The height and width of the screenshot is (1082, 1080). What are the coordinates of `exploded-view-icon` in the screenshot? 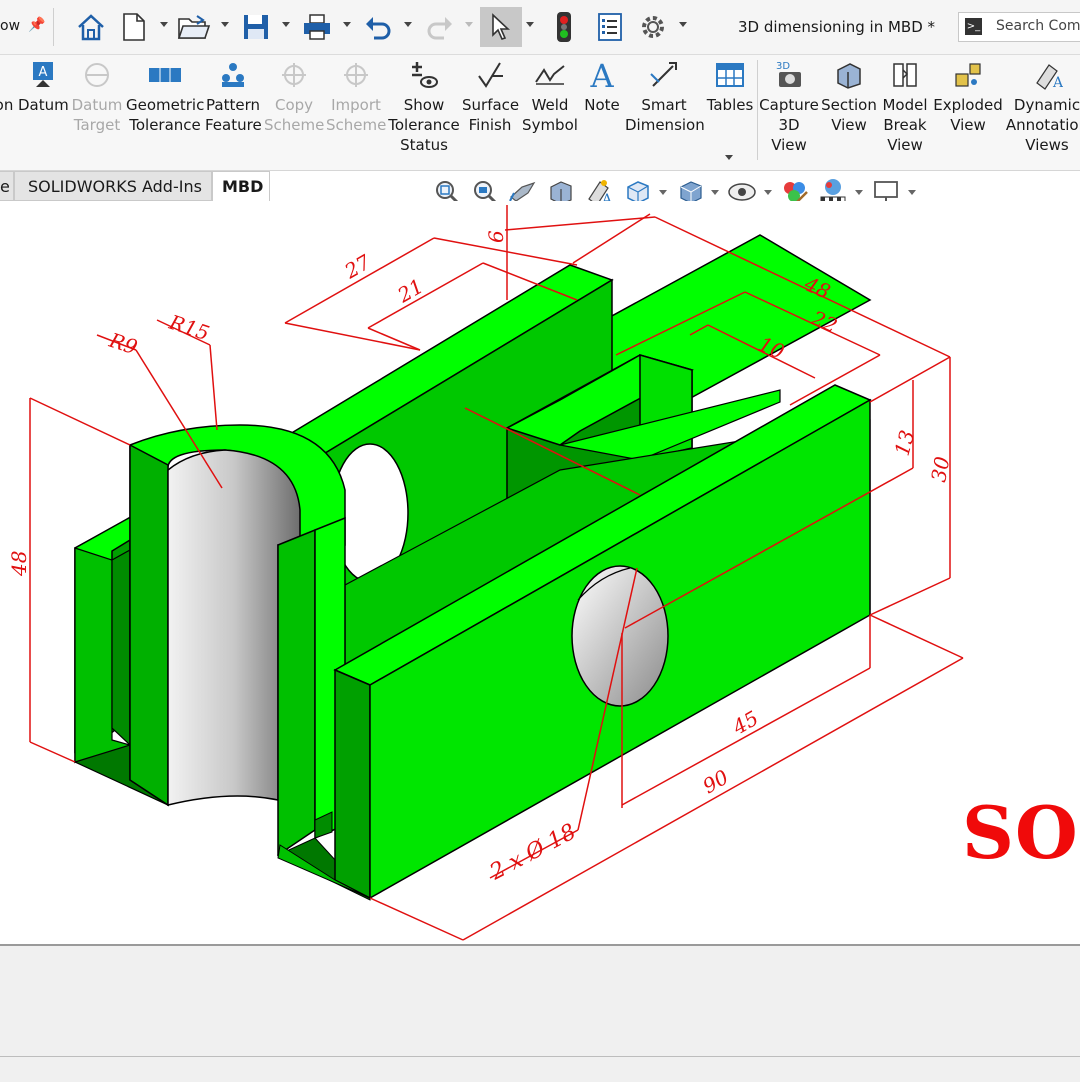 It's located at (968, 75).